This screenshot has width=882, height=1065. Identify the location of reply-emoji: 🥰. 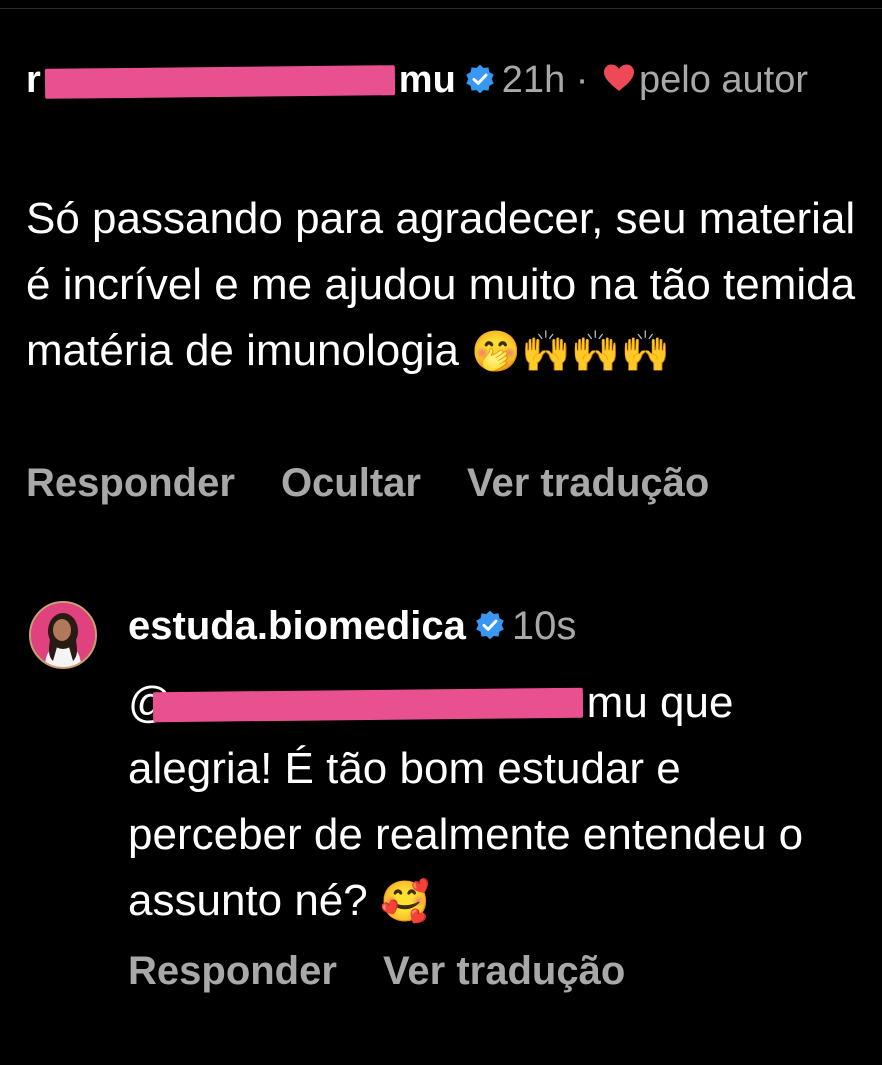
(404, 902).